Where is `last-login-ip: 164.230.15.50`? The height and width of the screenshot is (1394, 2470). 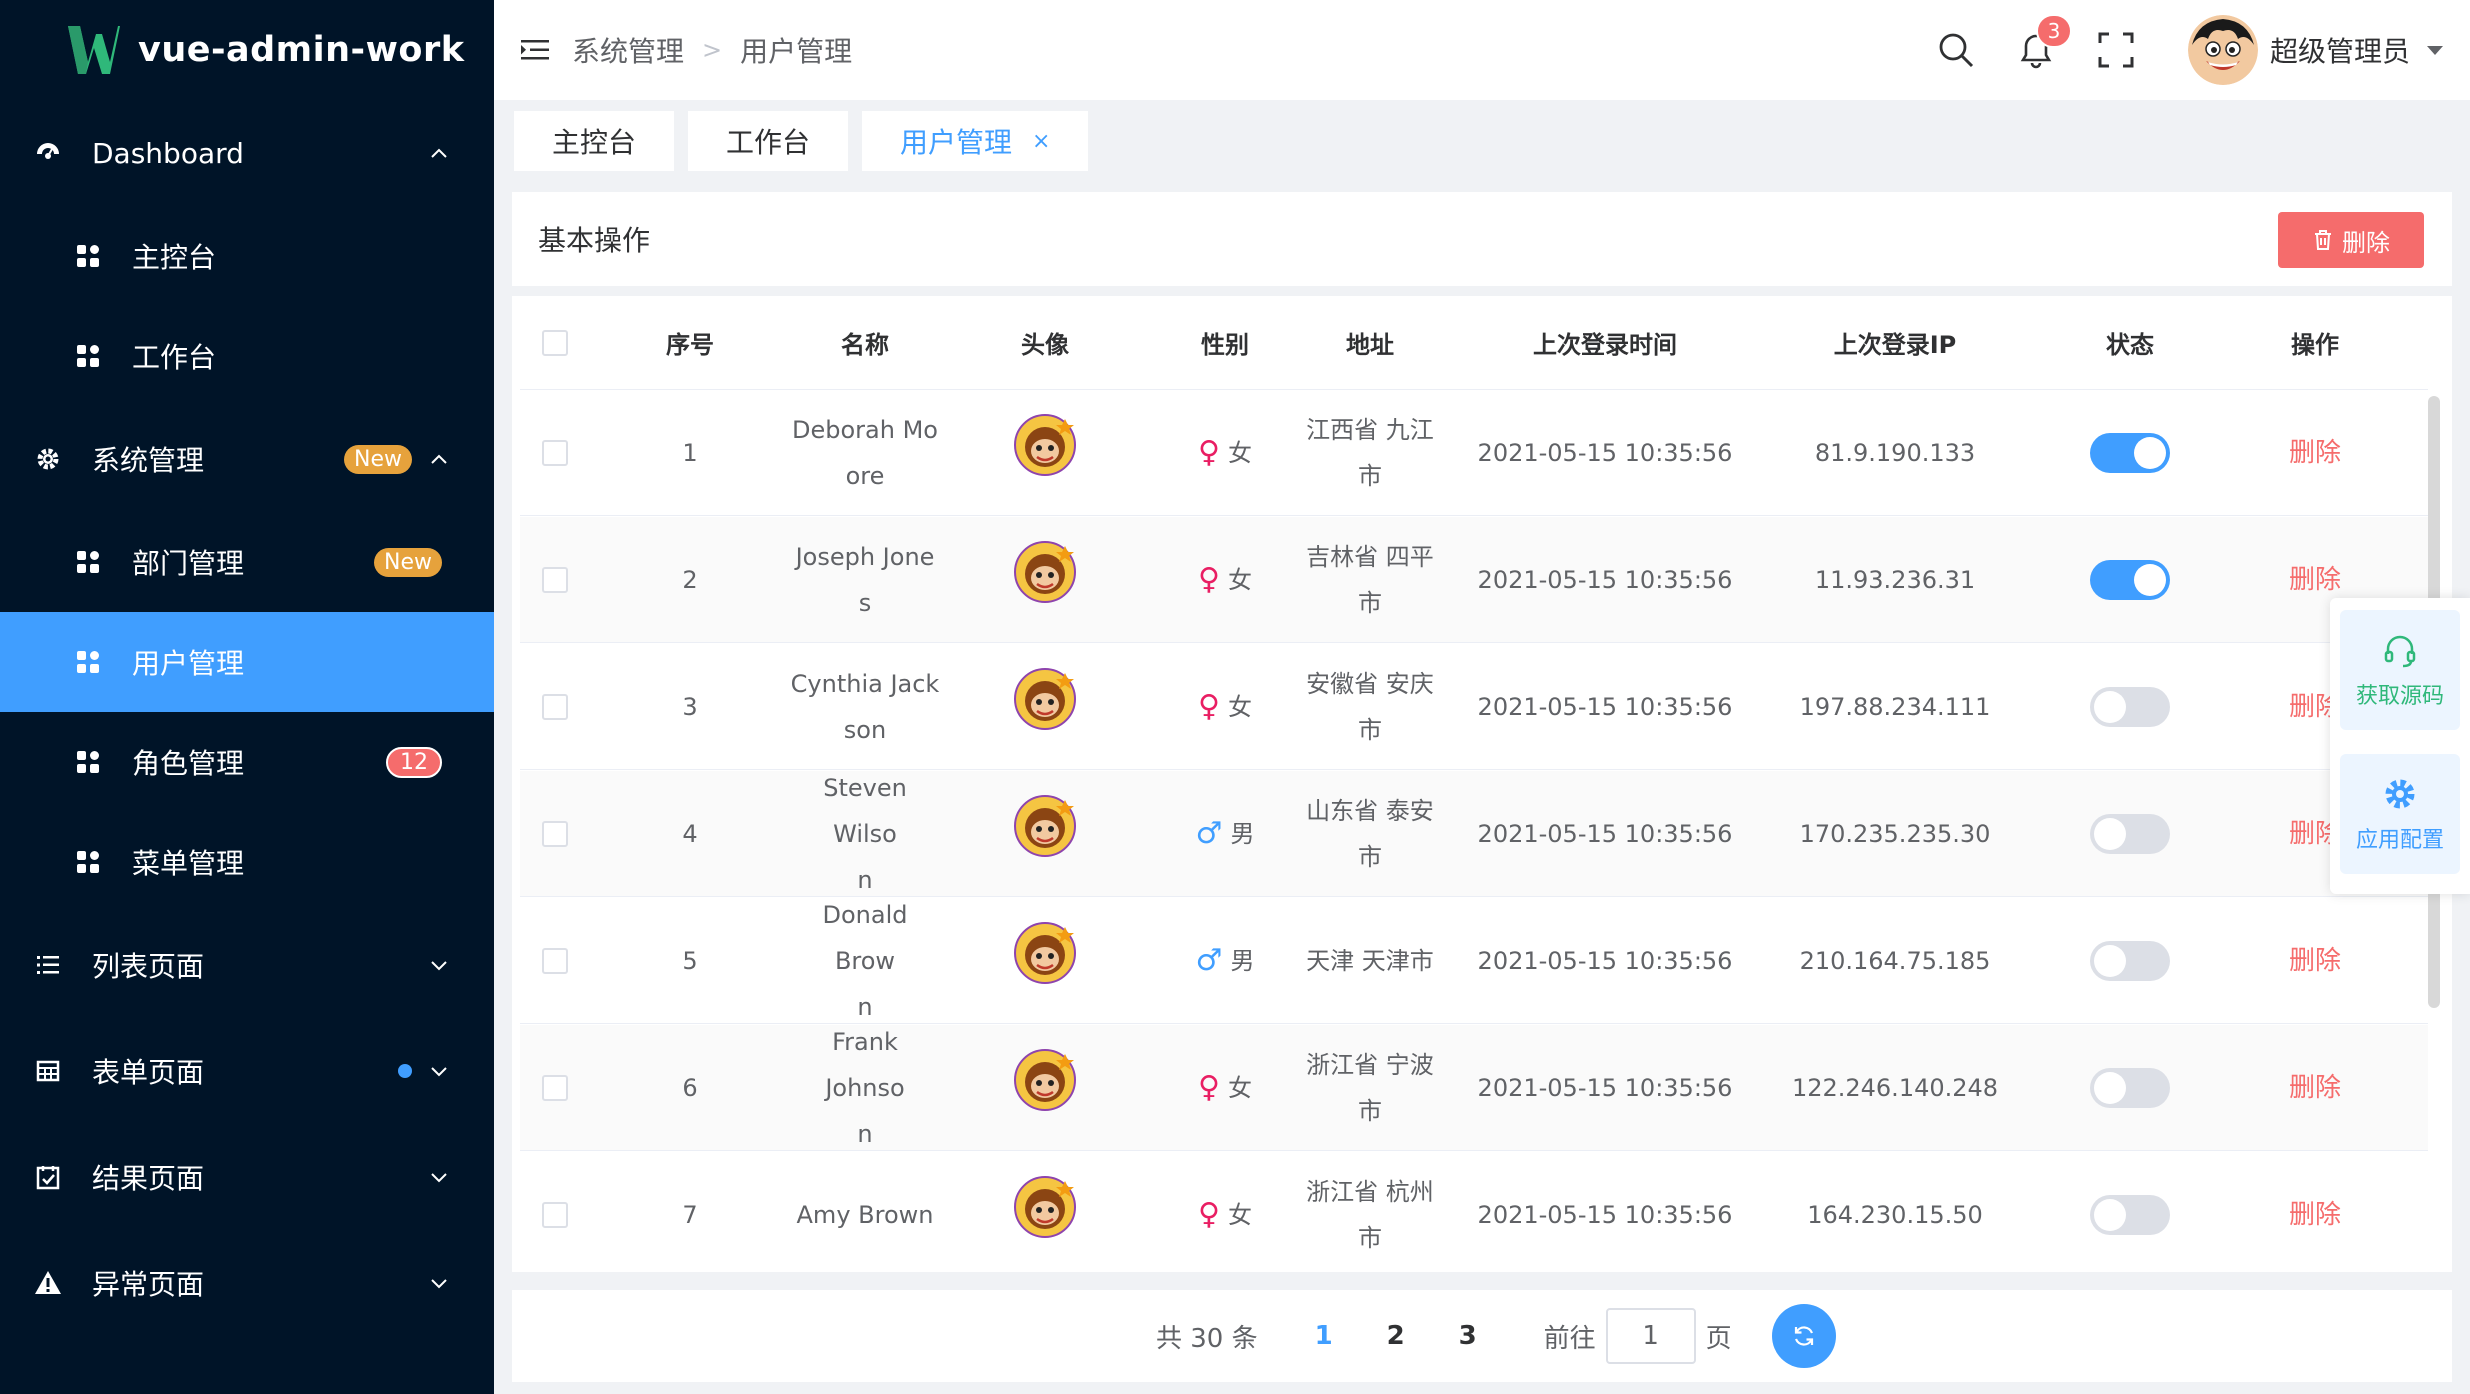
last-login-ip: 164.230.15.50 is located at coordinates (1895, 1214).